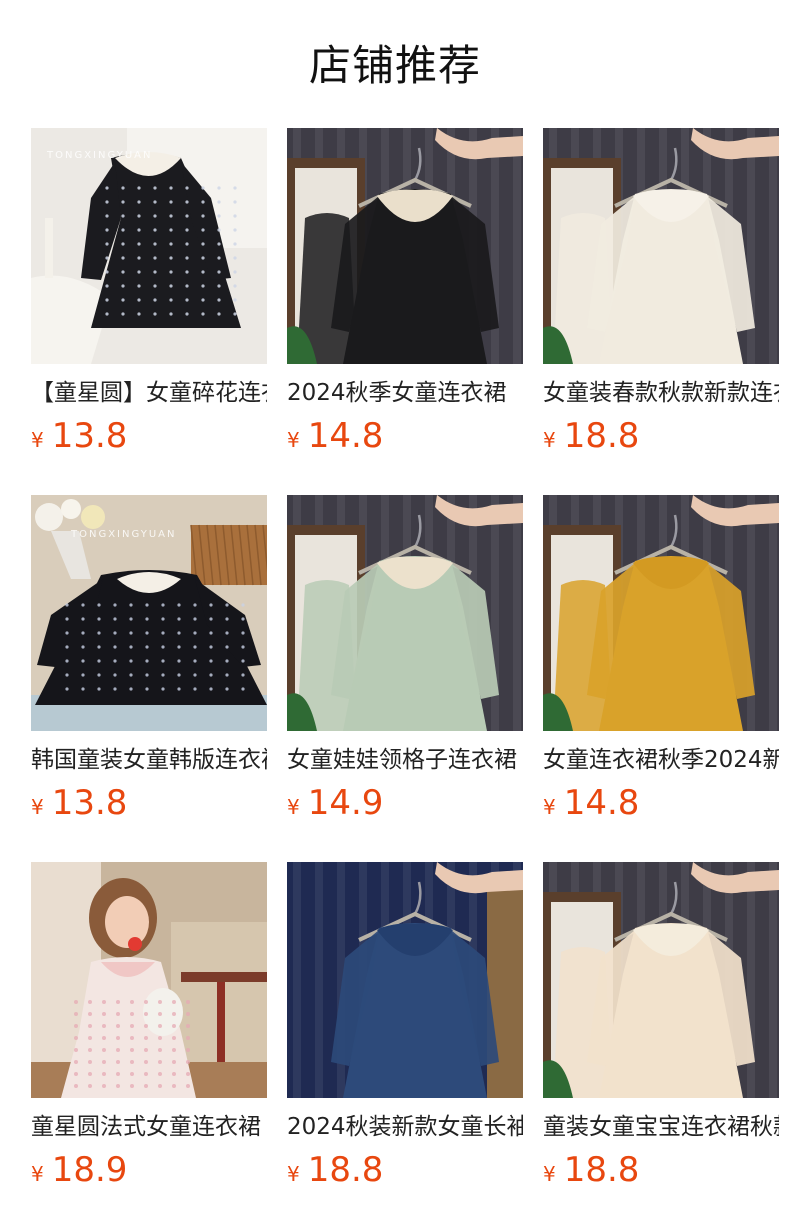 This screenshot has height=1230, width=790. Describe the element at coordinates (345, 803) in the screenshot. I see `price-value: 14.9` at that location.